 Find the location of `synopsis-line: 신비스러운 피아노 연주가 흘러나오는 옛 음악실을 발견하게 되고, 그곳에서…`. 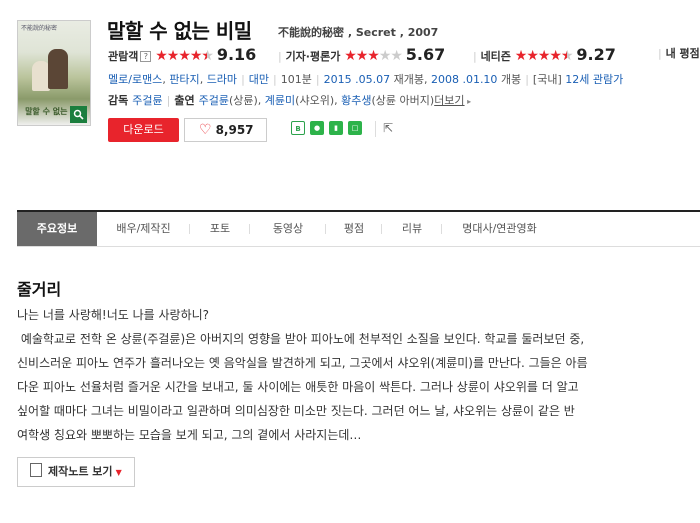

synopsis-line: 신비스러운 피아노 연주가 흘러나오는 옛 음악실을 발견하게 되고, 그곳에서… is located at coordinates (302, 363).